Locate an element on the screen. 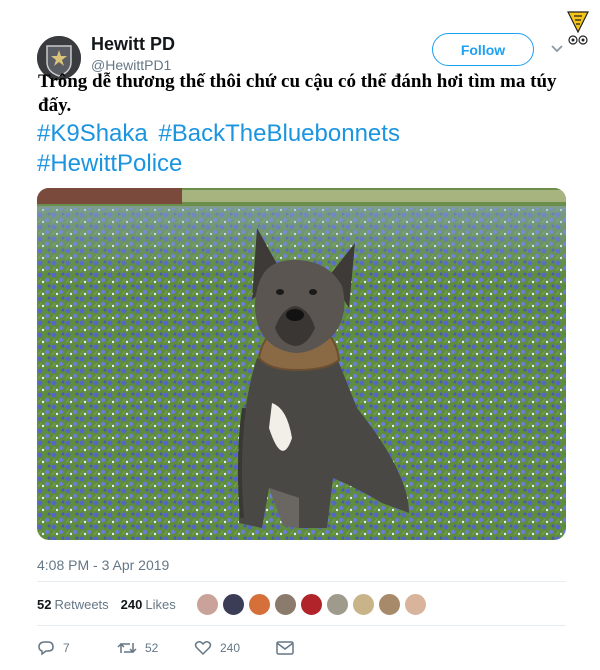 This screenshot has width=600, height=670. retweet-button: 52 is located at coordinates (155, 648).